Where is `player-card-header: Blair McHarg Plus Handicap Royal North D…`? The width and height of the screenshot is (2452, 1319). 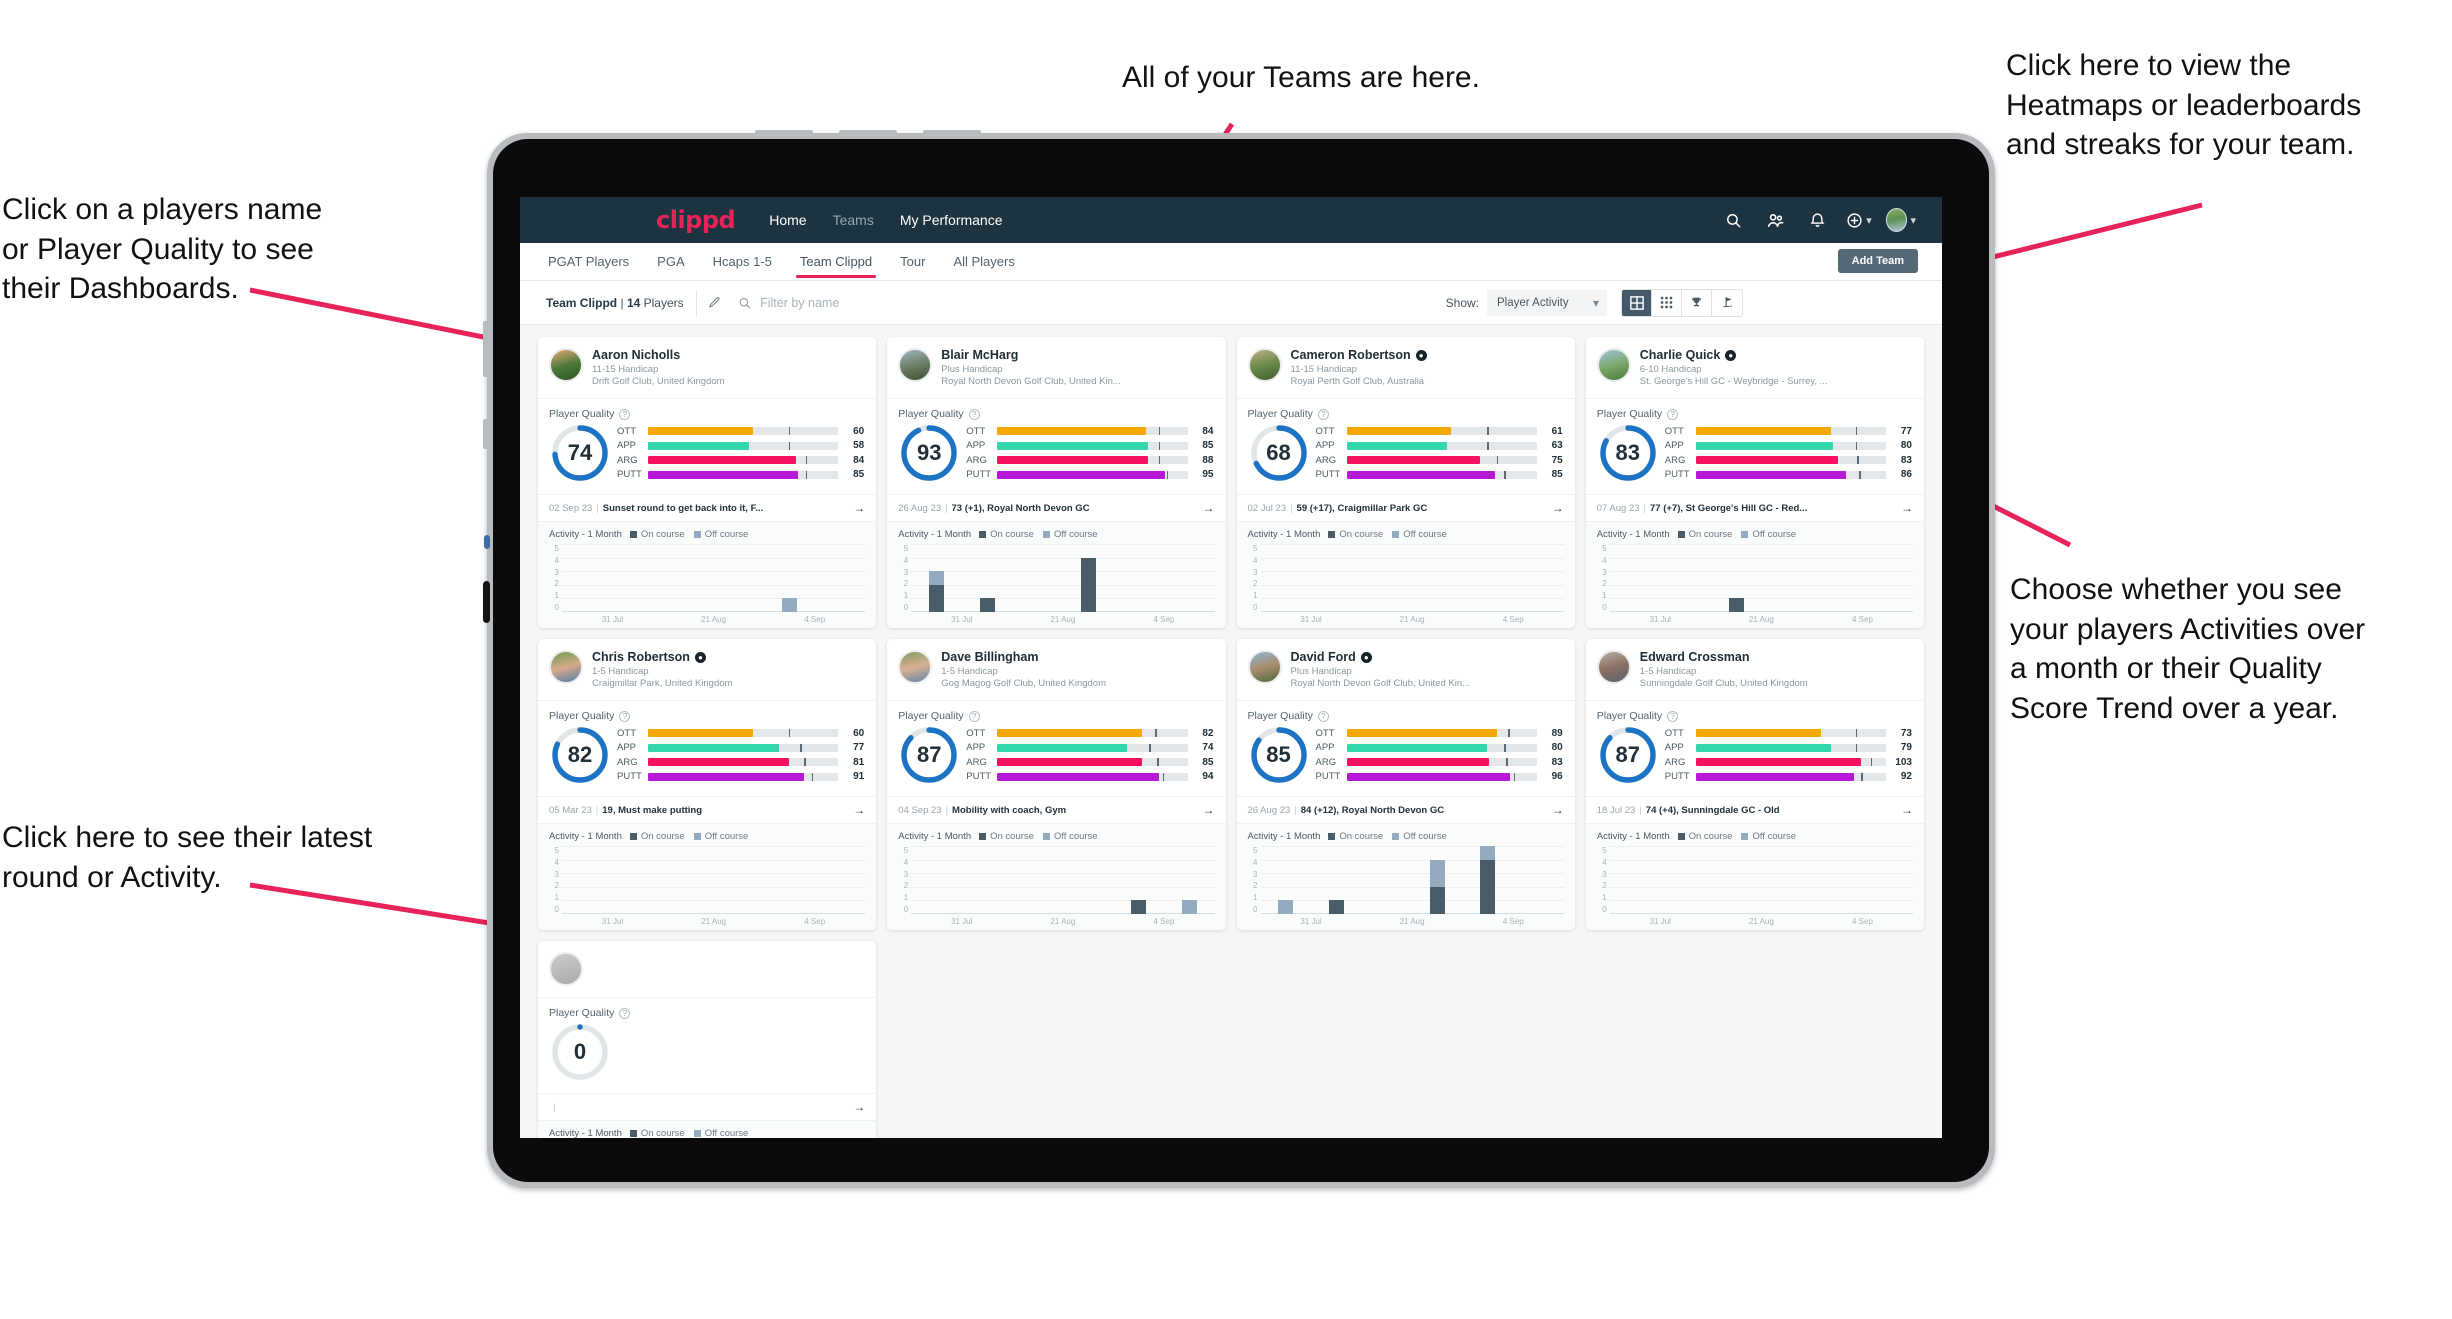
player-card-header: Blair McHarg Plus Handicap Royal North D… is located at coordinates (1056, 367).